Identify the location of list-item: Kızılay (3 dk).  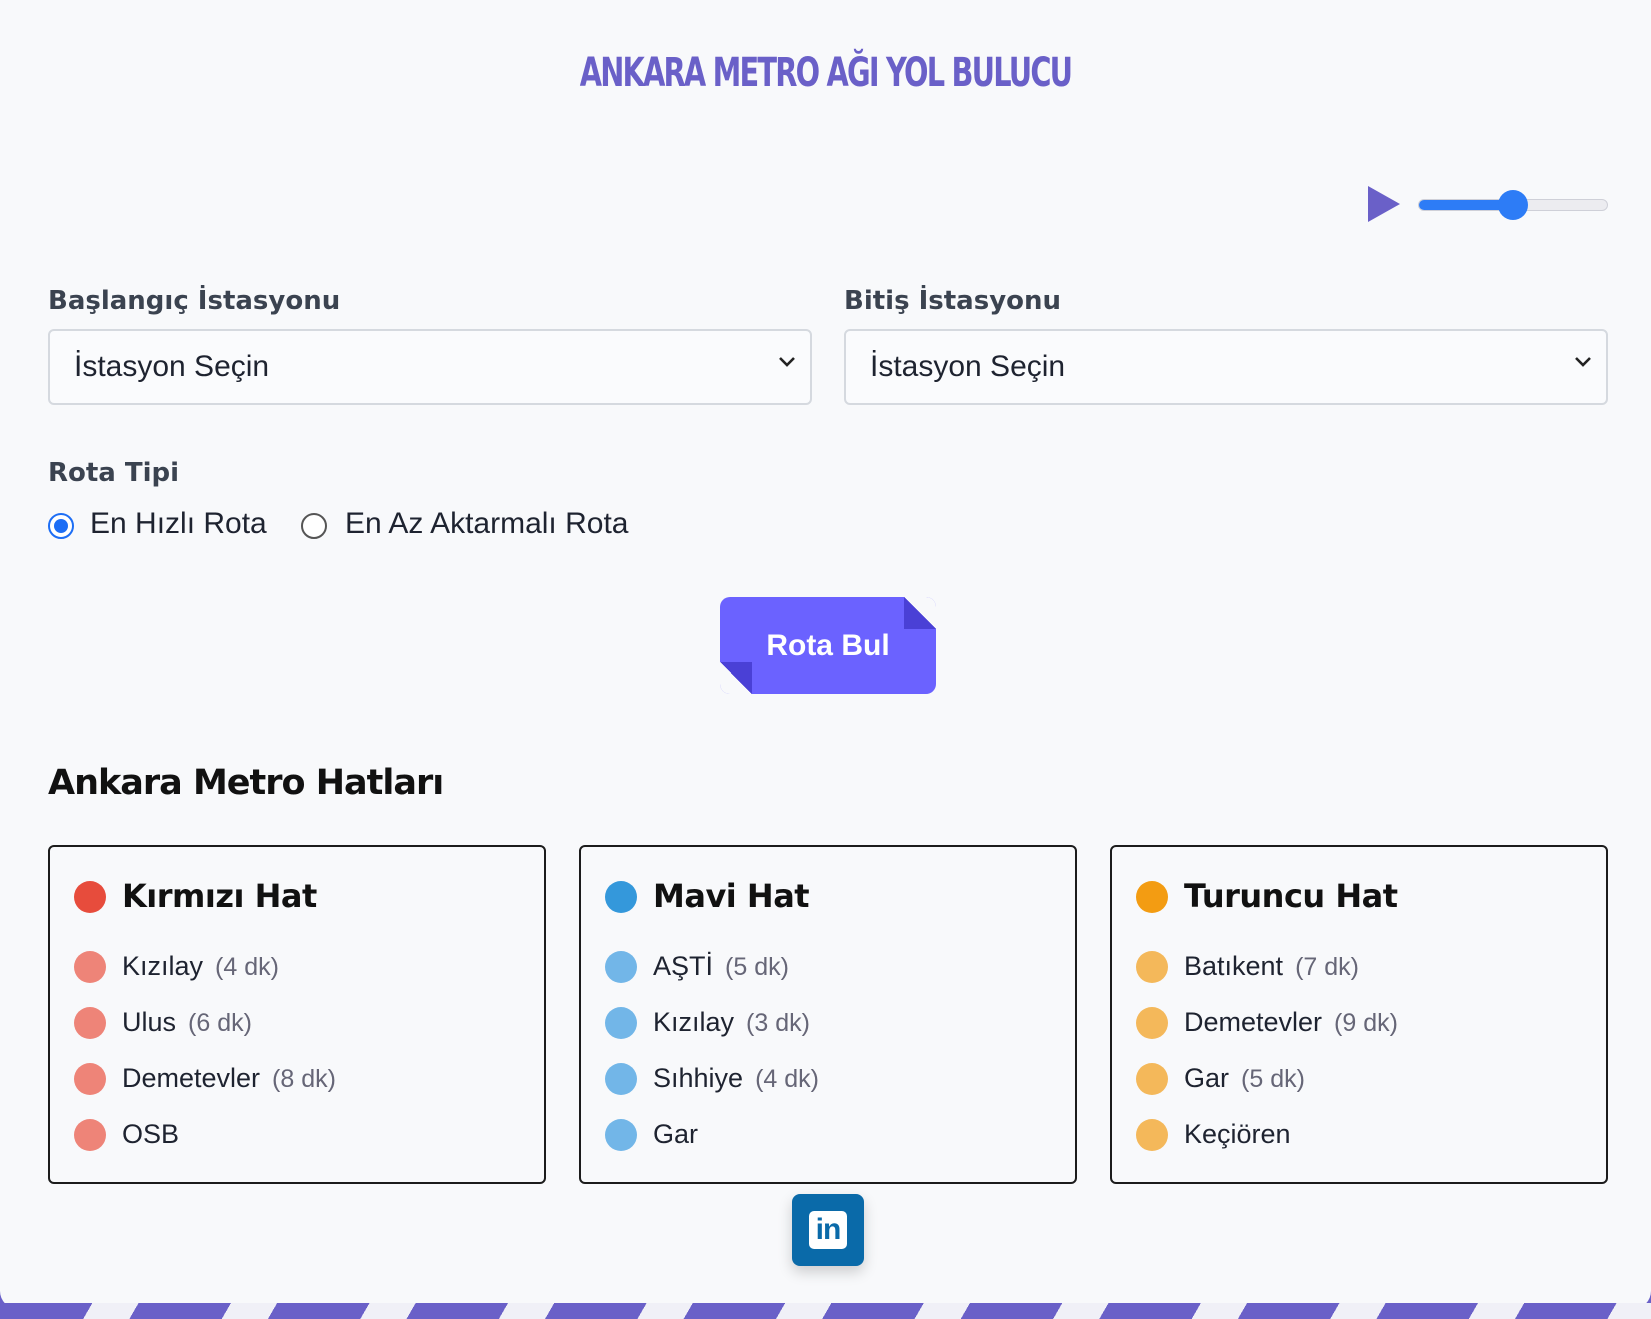
(830, 1031).